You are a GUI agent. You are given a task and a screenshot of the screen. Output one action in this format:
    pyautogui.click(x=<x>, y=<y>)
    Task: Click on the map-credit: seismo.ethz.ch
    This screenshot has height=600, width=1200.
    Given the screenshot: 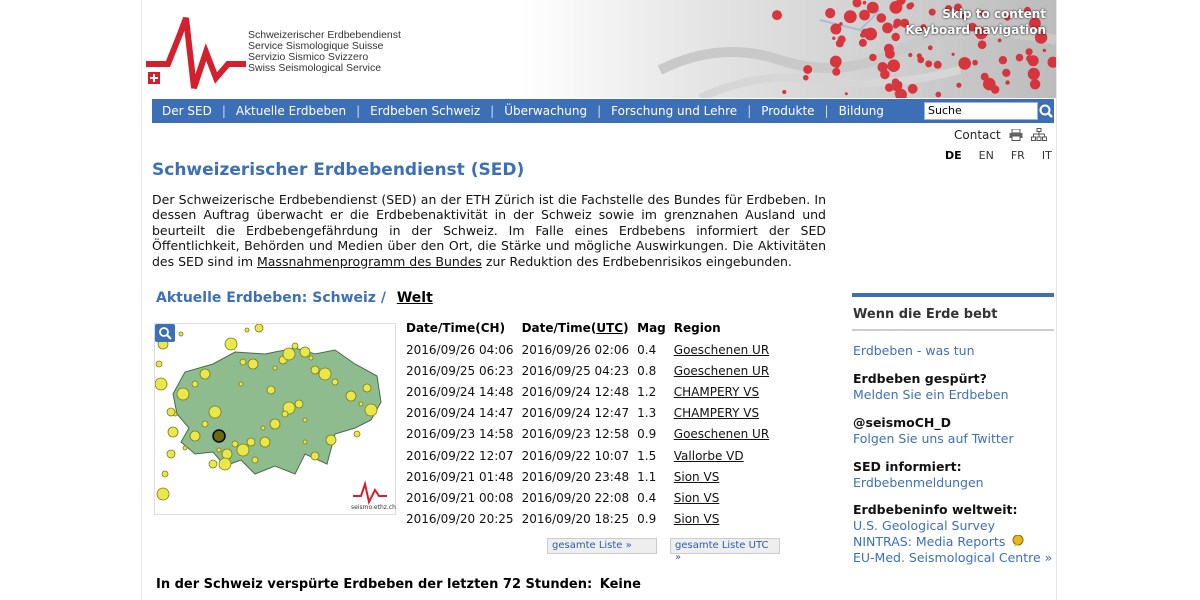 What is the action you would take?
    pyautogui.click(x=373, y=507)
    